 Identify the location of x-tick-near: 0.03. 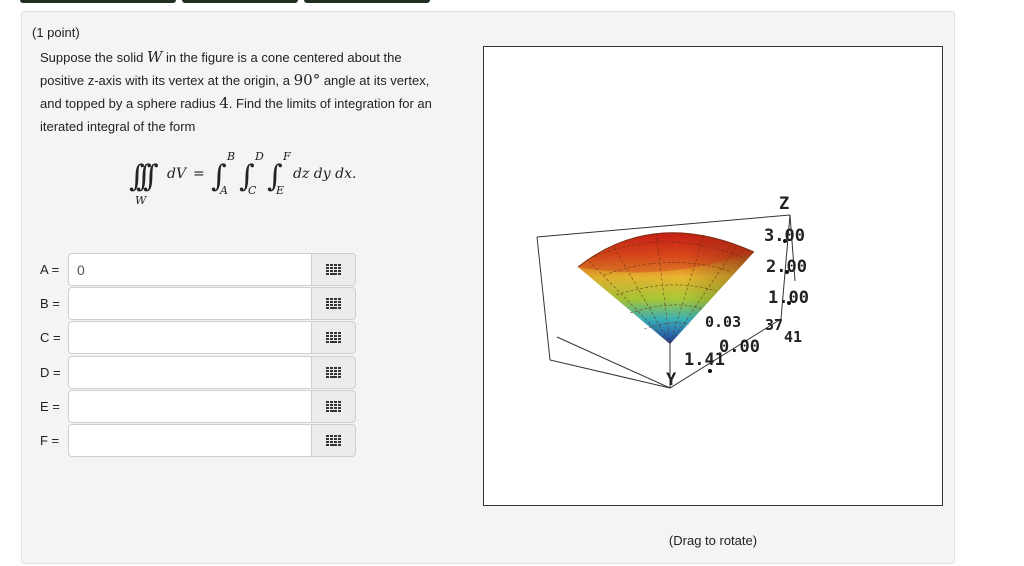
(723, 322).